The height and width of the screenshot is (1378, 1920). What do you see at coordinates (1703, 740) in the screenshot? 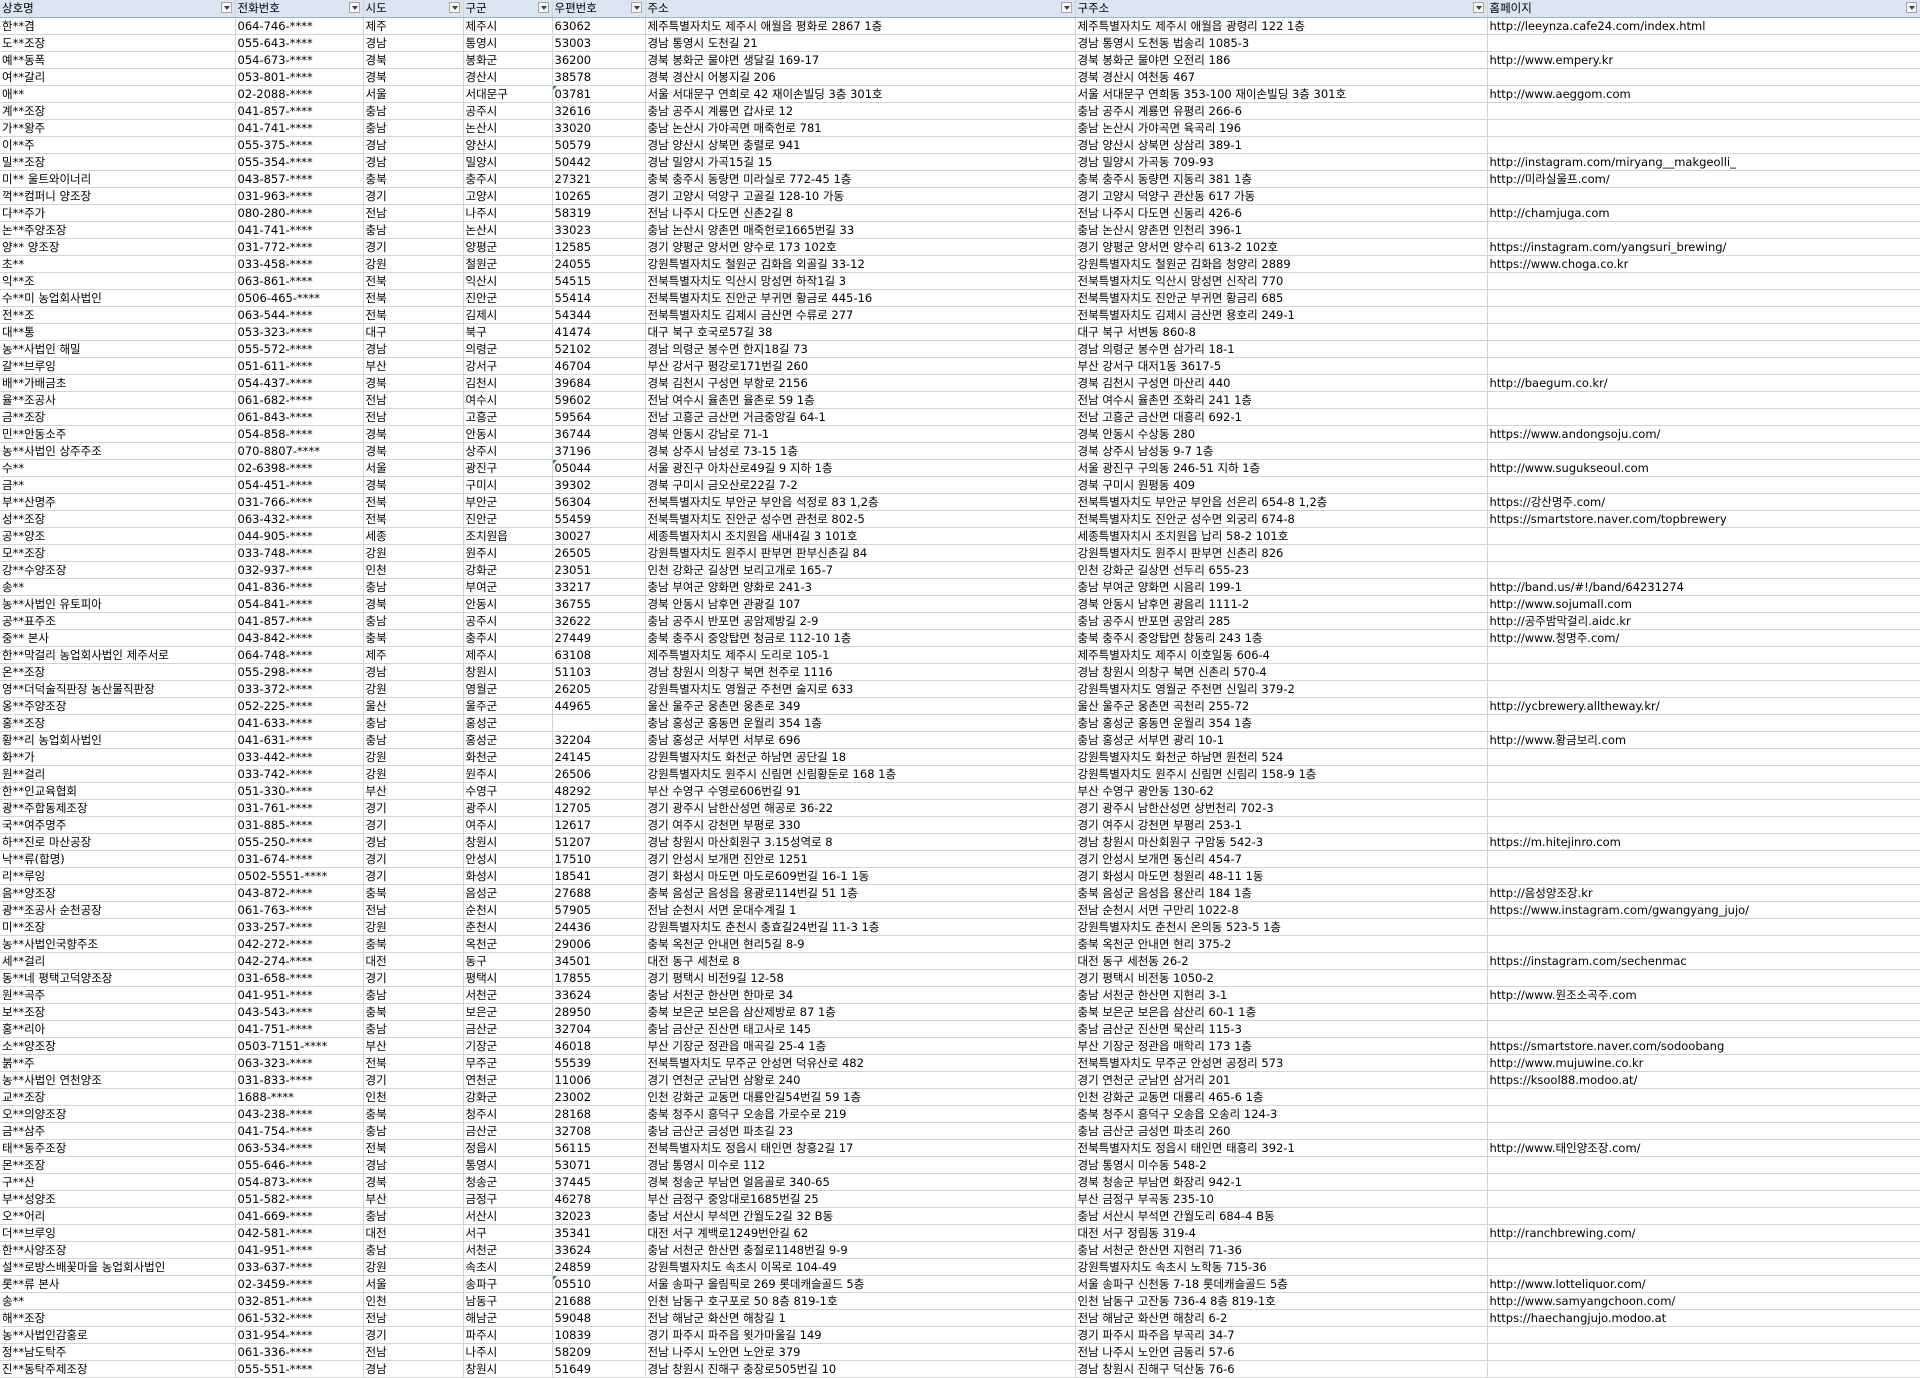
I see `table-cell: http://www.황금보리.com` at bounding box center [1703, 740].